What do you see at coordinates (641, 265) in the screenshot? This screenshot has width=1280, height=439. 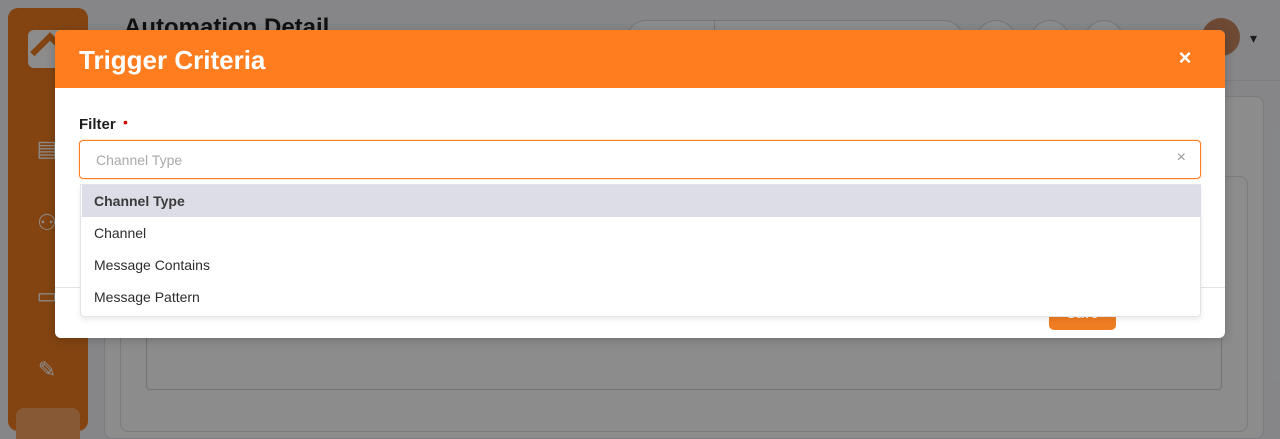 I see `filter-option-message-contains: Message Contains` at bounding box center [641, 265].